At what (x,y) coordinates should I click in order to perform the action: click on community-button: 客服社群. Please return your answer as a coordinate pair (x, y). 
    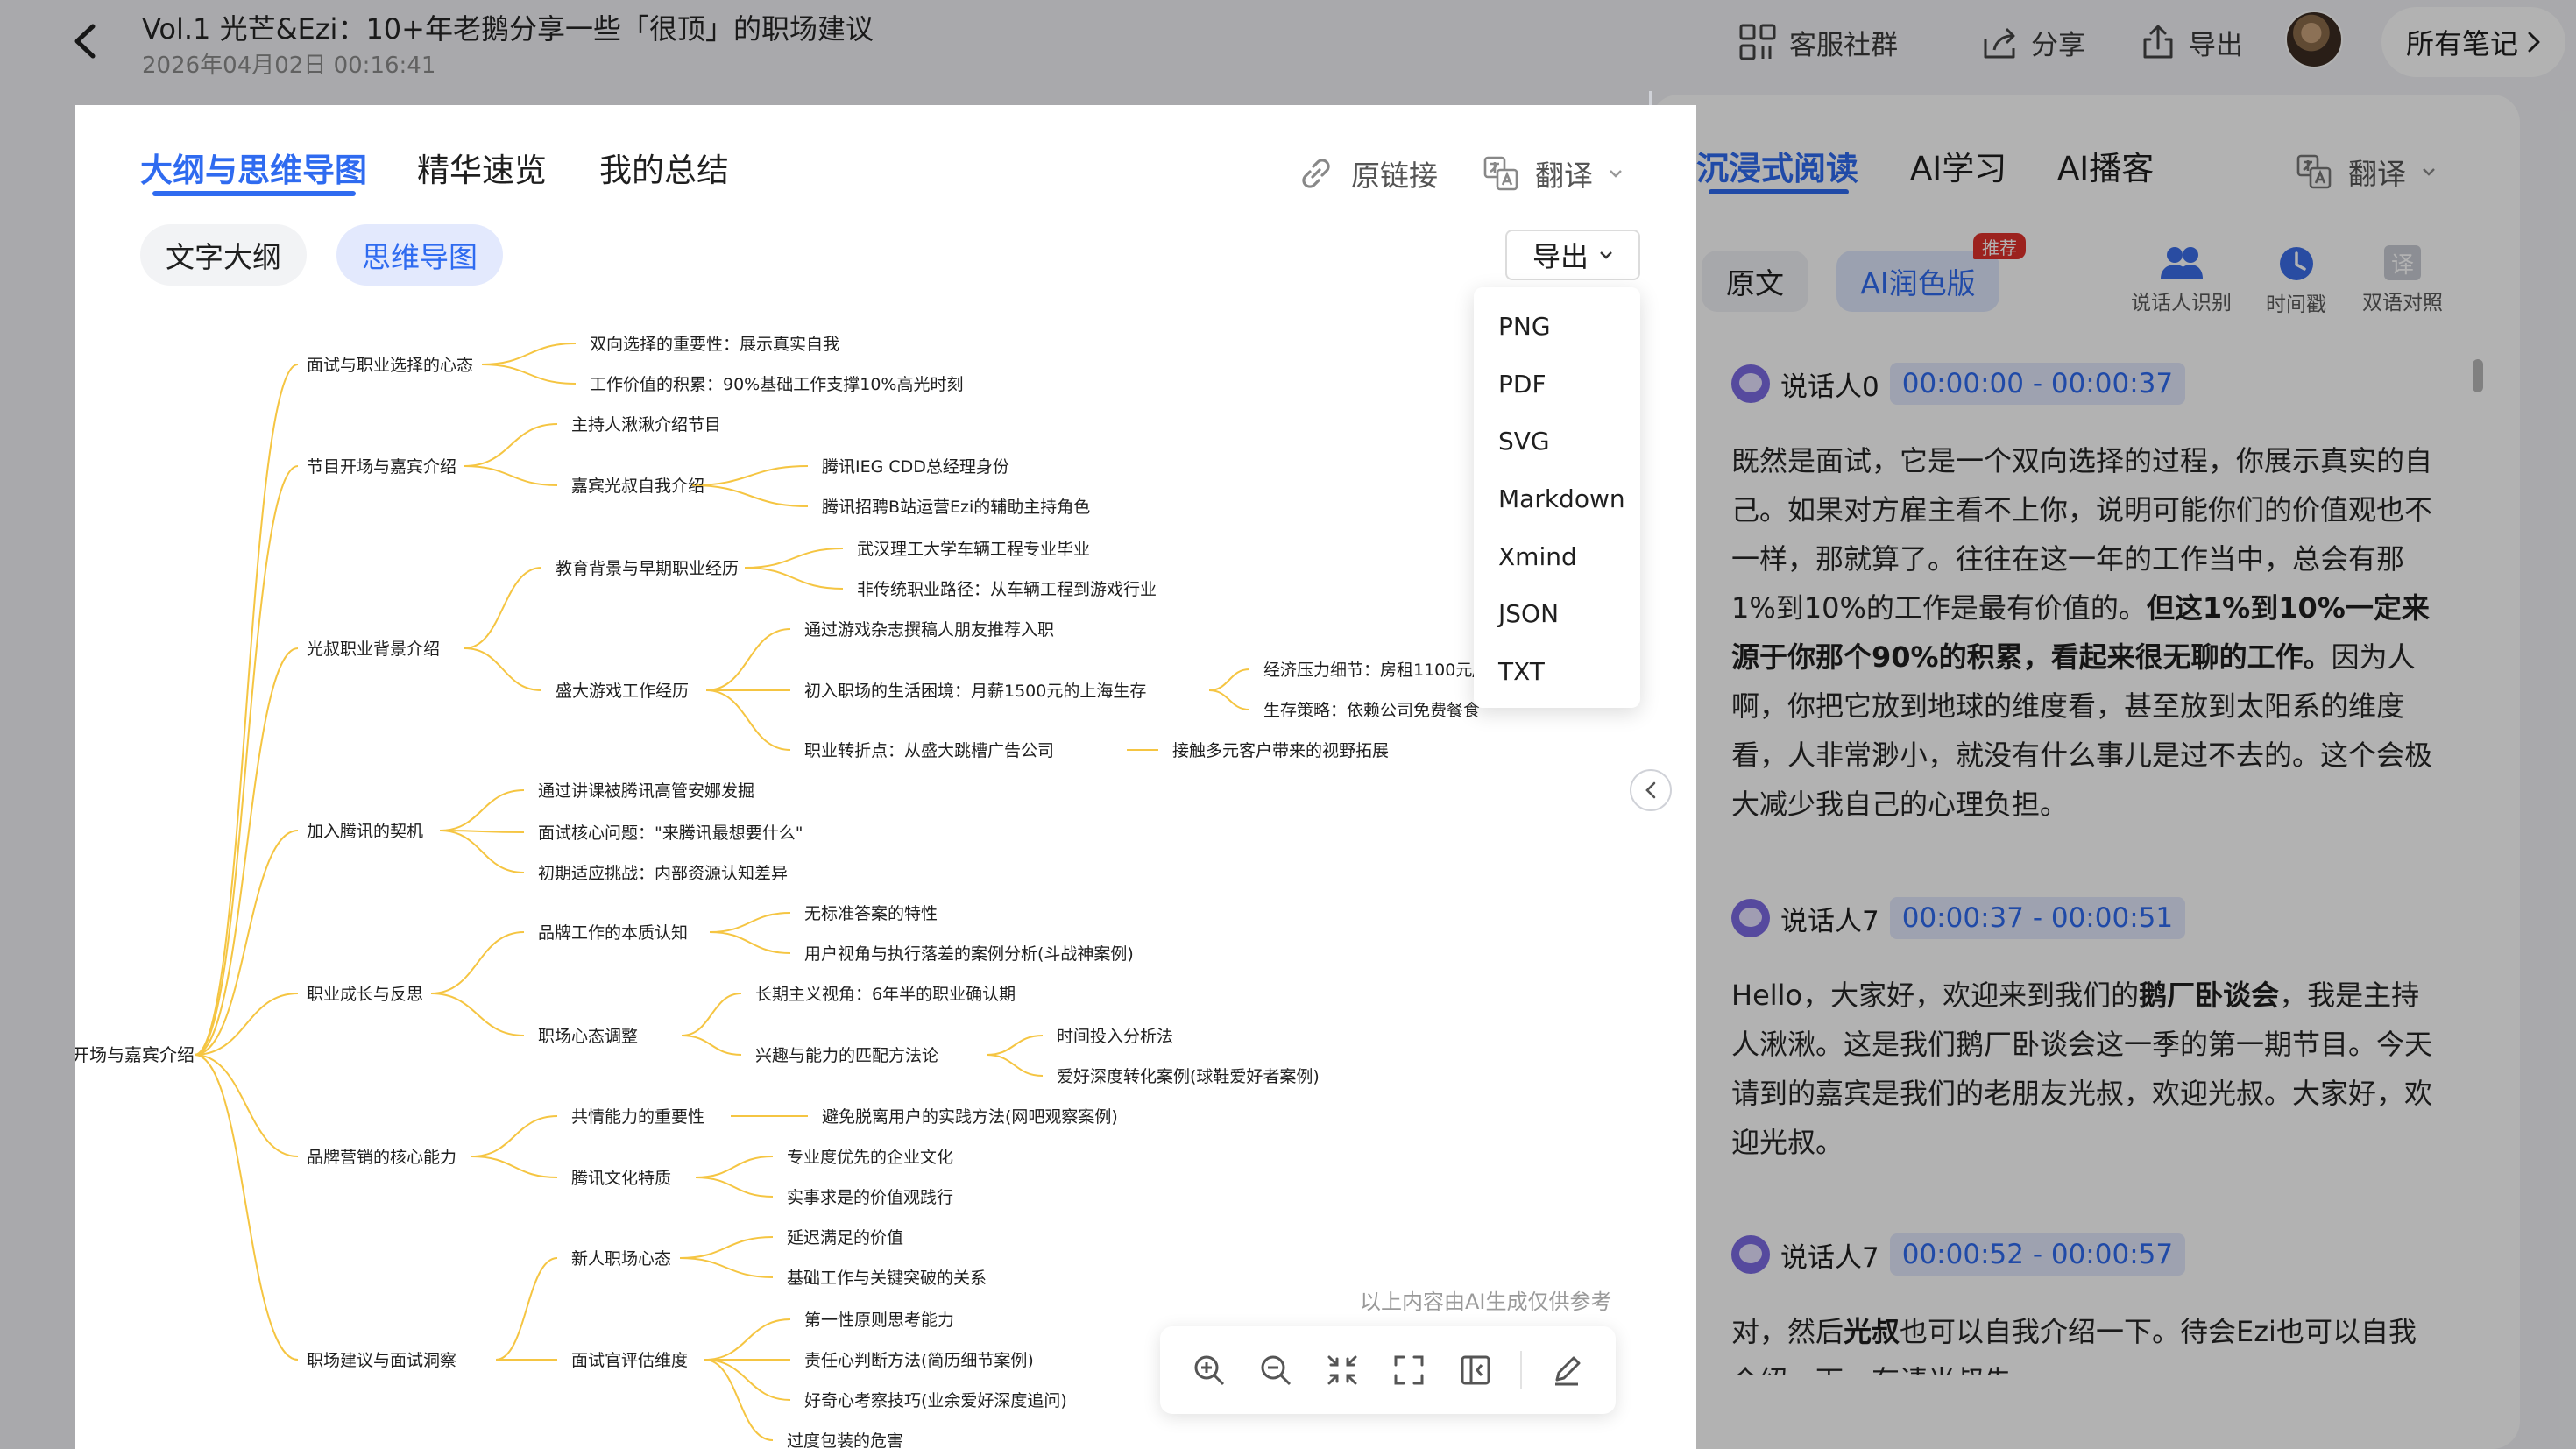
    Looking at the image, I should click on (1818, 42).